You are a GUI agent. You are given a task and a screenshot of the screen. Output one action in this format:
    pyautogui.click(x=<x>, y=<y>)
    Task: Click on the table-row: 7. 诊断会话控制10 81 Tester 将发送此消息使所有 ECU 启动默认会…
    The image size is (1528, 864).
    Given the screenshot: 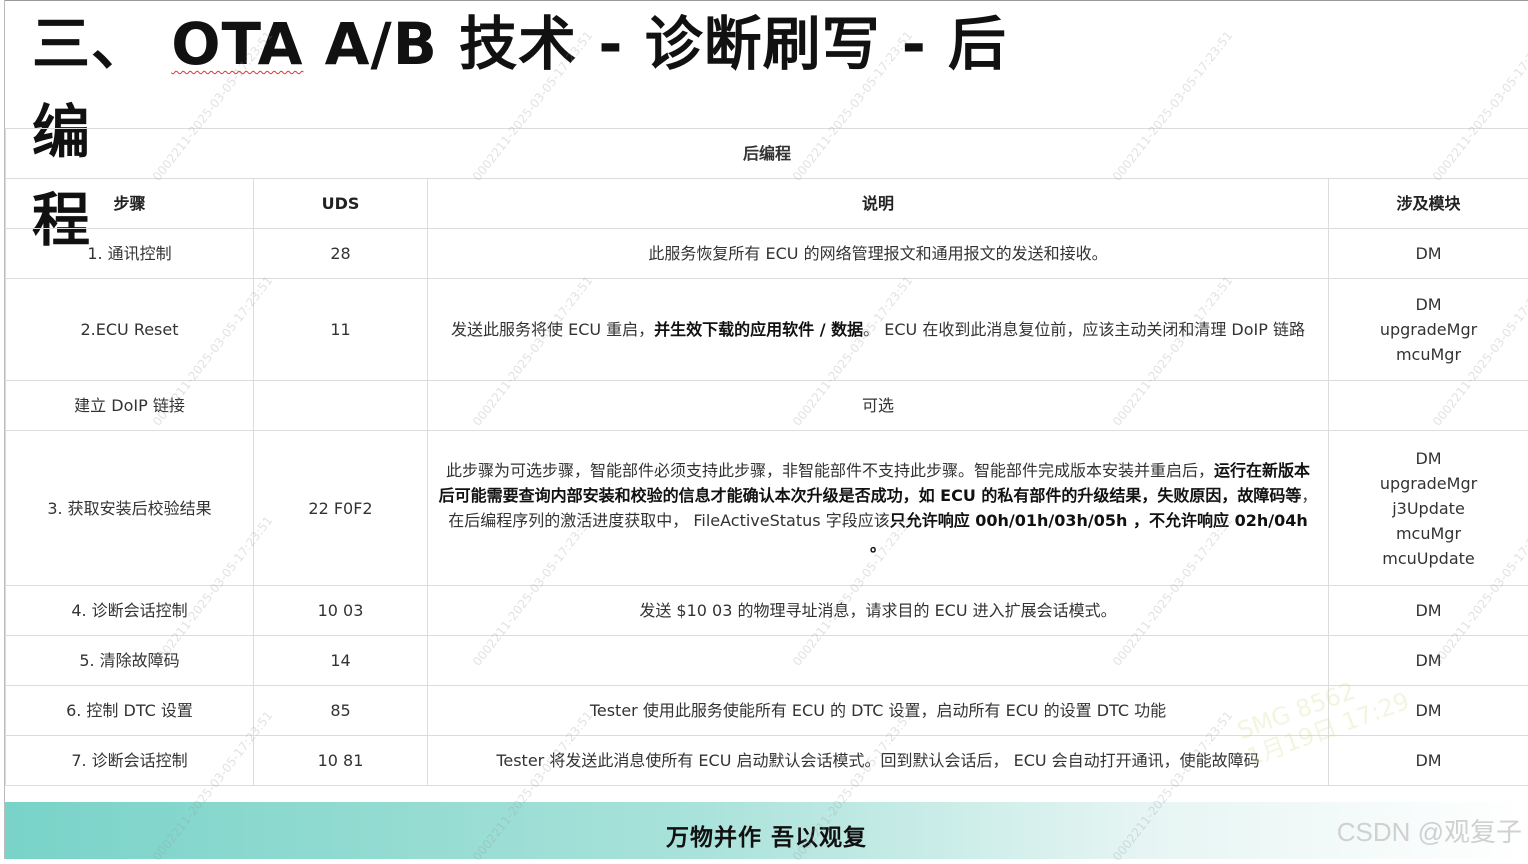 What is the action you would take?
    pyautogui.click(x=767, y=761)
    